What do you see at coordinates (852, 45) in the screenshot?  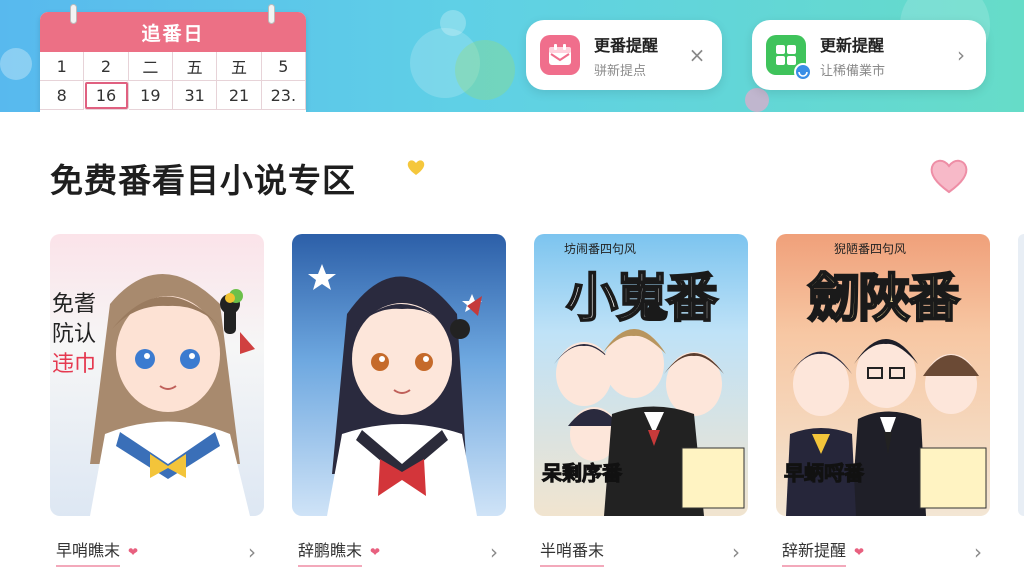 I see `reminder-title: 更新提醒` at bounding box center [852, 45].